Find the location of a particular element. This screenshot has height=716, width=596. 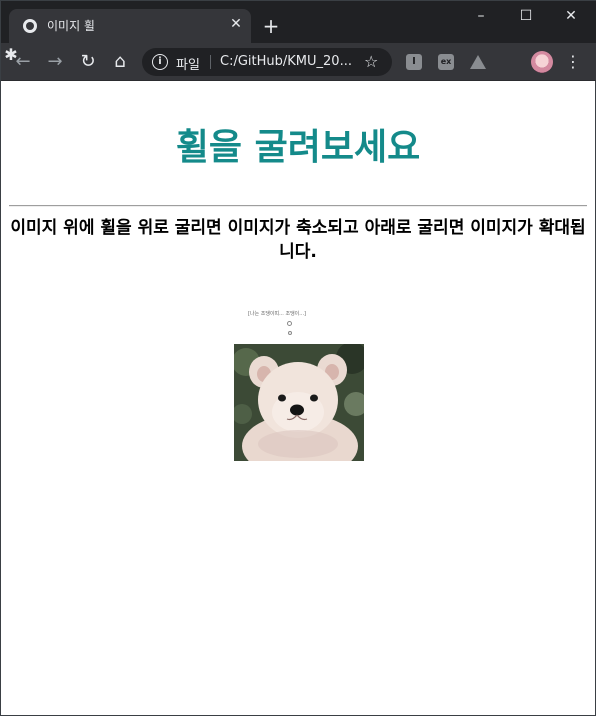

divider is located at coordinates (298, 206).